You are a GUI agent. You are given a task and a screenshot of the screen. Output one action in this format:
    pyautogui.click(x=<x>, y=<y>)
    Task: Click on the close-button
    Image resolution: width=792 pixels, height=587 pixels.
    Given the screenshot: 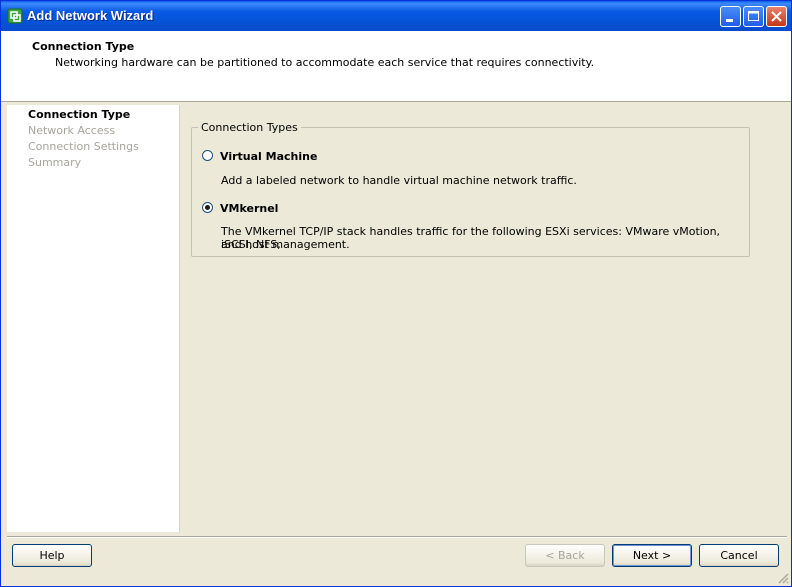 What is the action you would take?
    pyautogui.click(x=776, y=16)
    